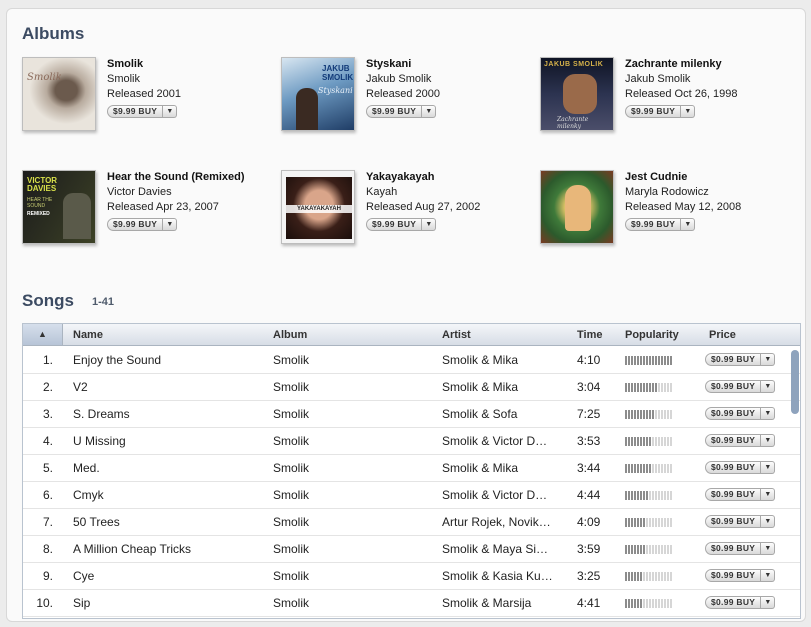 Image resolution: width=811 pixels, height=627 pixels. What do you see at coordinates (290, 335) in the screenshot?
I see `column-header-album: Album` at bounding box center [290, 335].